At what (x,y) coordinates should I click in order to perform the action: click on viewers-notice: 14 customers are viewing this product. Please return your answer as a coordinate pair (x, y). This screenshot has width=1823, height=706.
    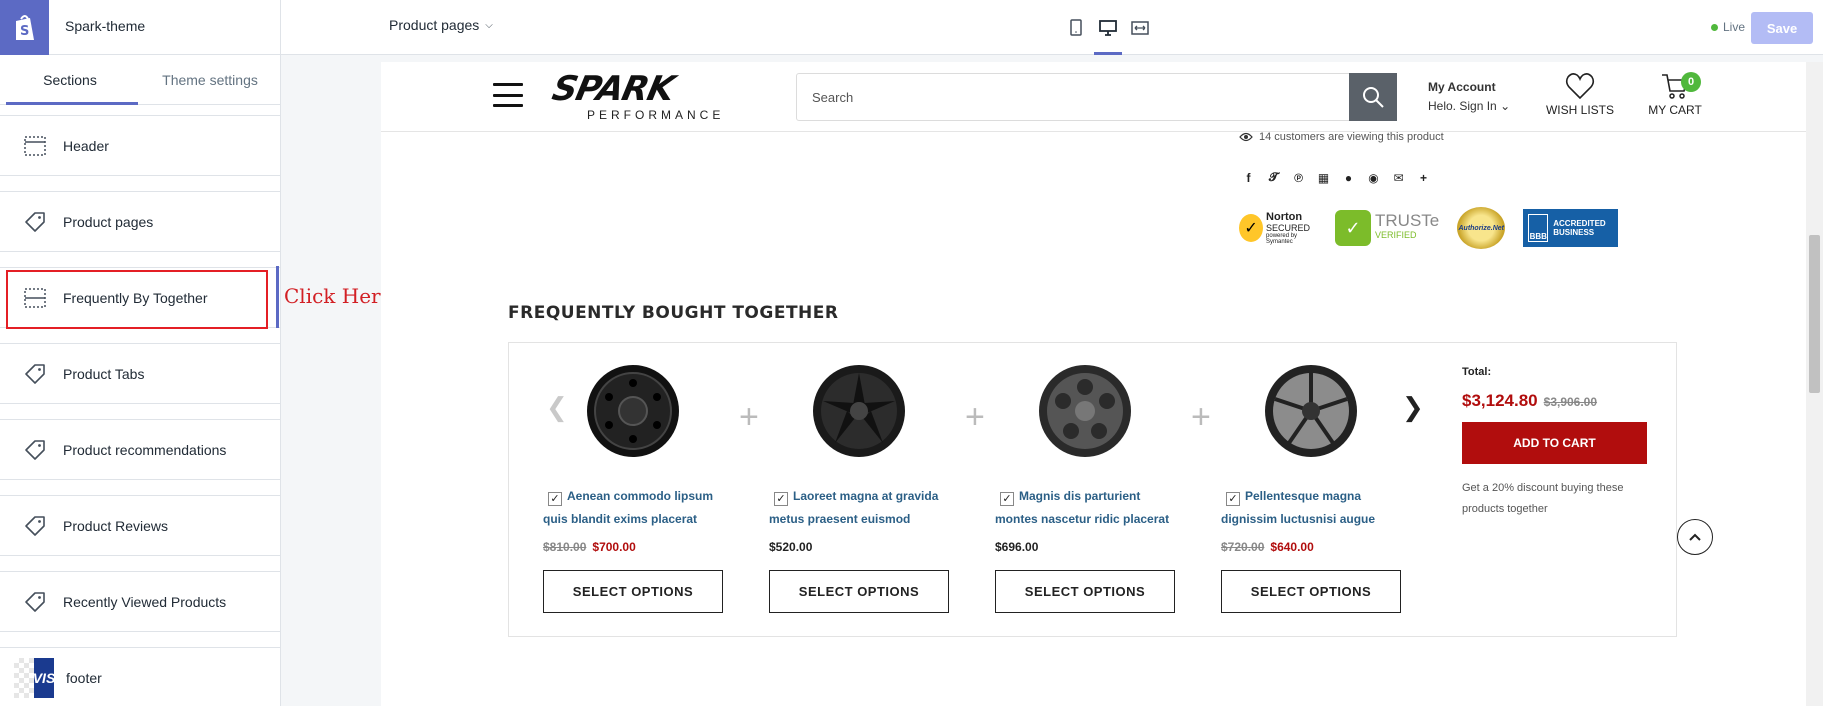
    Looking at the image, I should click on (1341, 137).